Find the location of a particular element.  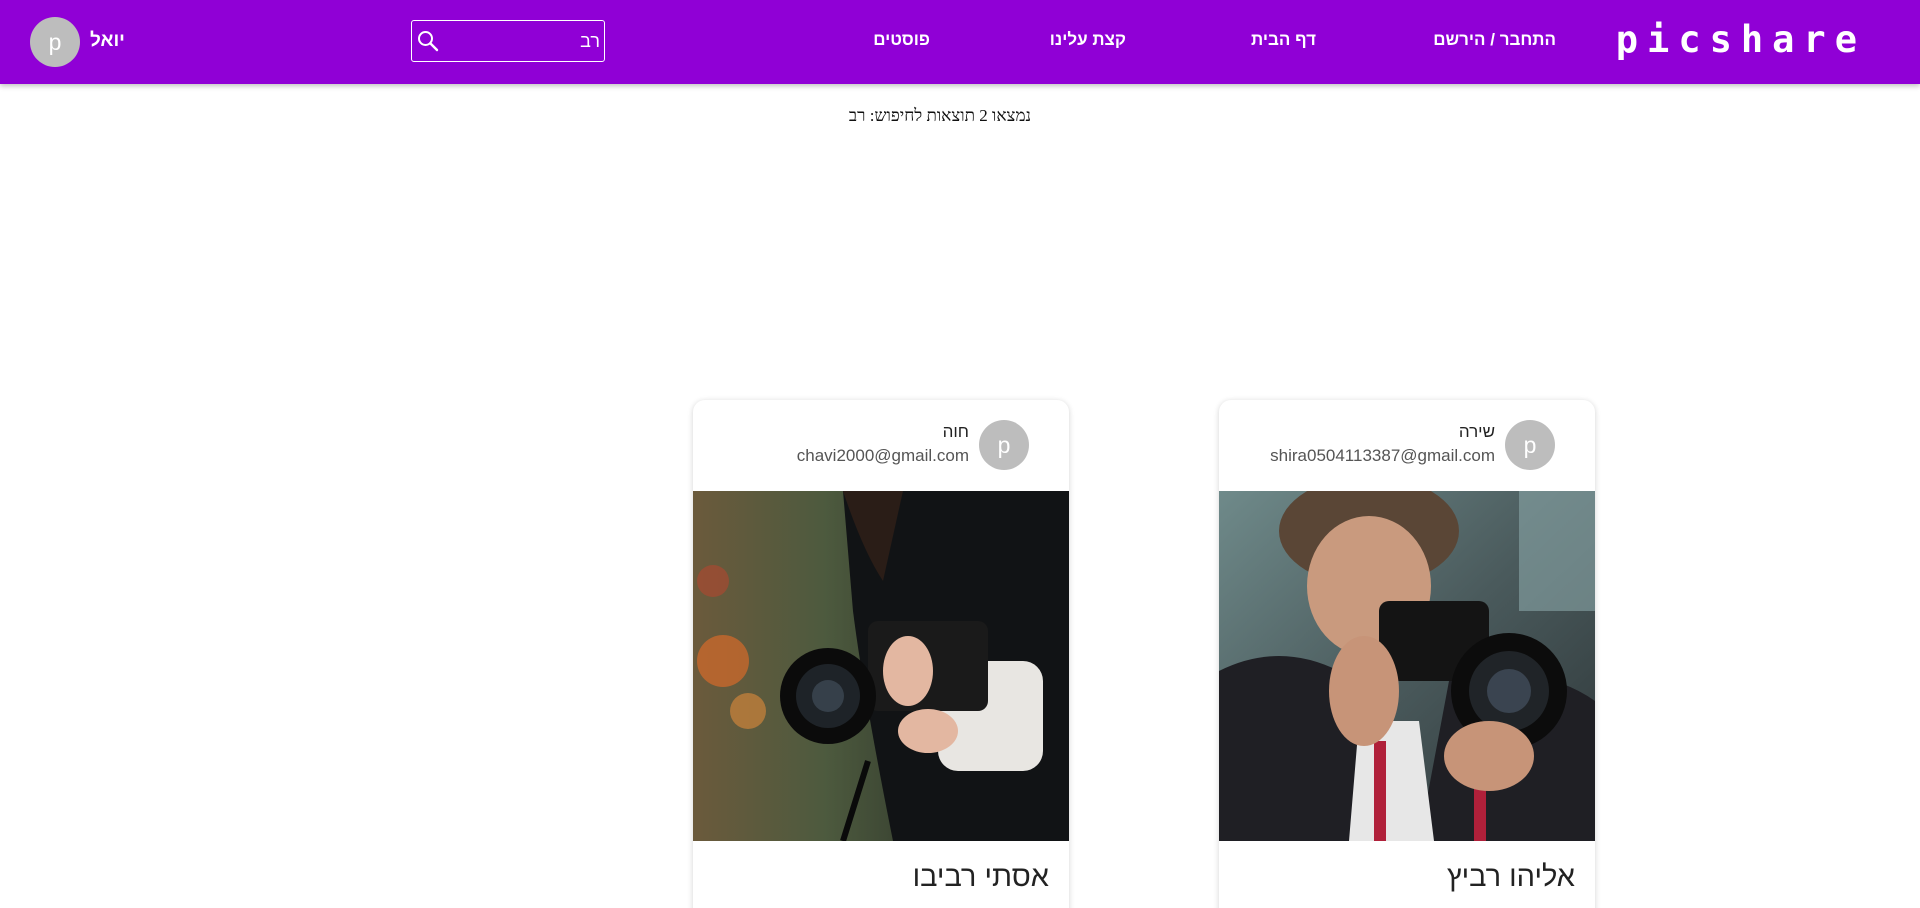

card-header: p חוה chavi2000@gmail.com is located at coordinates (881, 445).